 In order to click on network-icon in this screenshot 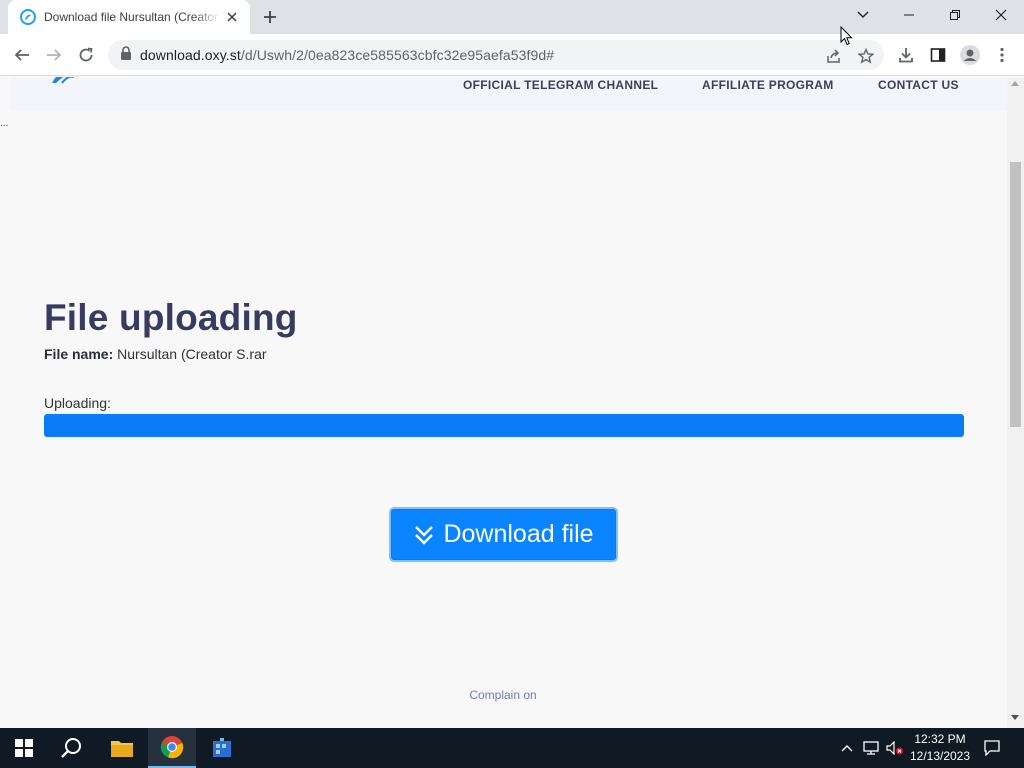, I will do `click(871, 748)`.